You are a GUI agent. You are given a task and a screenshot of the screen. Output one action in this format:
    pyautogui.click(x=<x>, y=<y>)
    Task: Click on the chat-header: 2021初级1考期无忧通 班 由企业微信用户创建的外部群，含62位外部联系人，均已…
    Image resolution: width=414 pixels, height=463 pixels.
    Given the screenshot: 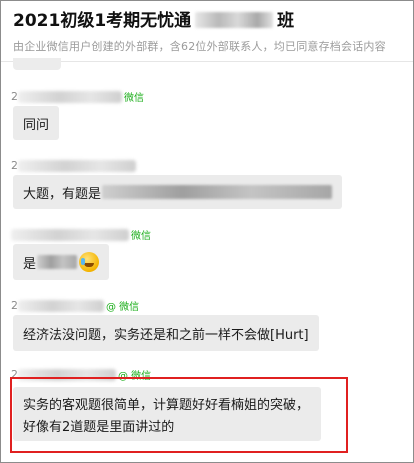 What is the action you would take?
    pyautogui.click(x=207, y=31)
    